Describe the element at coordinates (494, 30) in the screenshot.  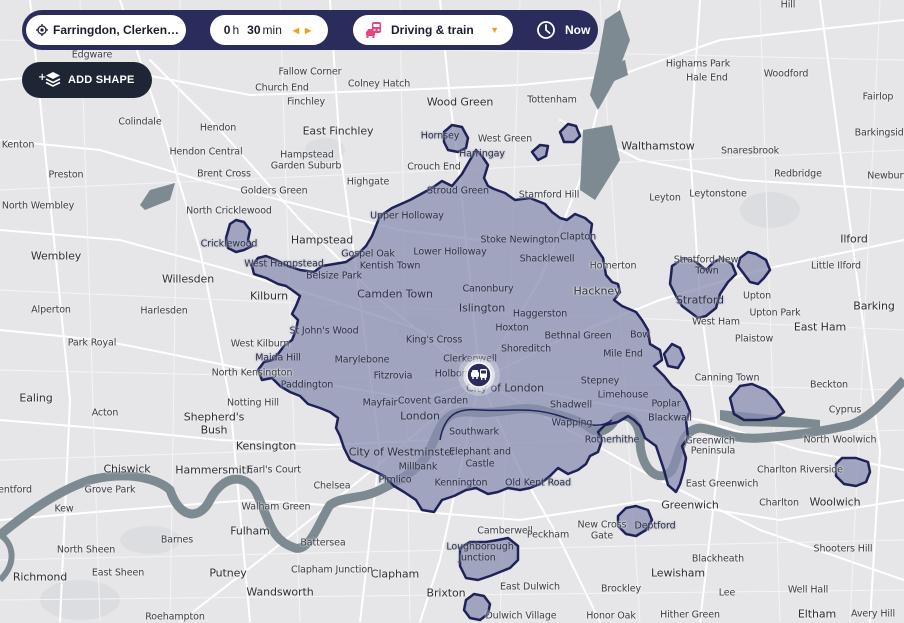
I see `caret-down-icon: ▼` at that location.